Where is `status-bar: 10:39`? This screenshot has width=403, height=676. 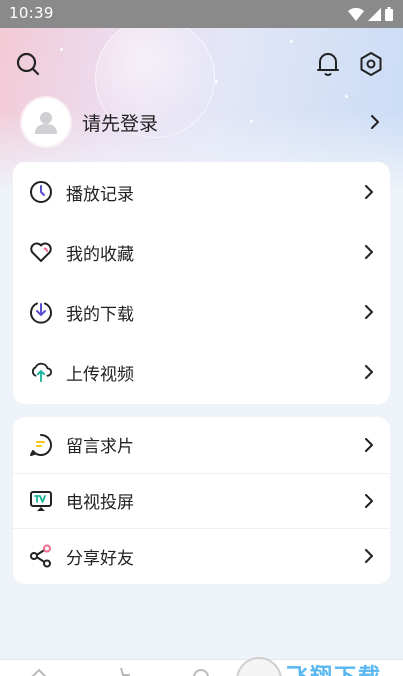
status-bar: 10:39 is located at coordinates (201, 14).